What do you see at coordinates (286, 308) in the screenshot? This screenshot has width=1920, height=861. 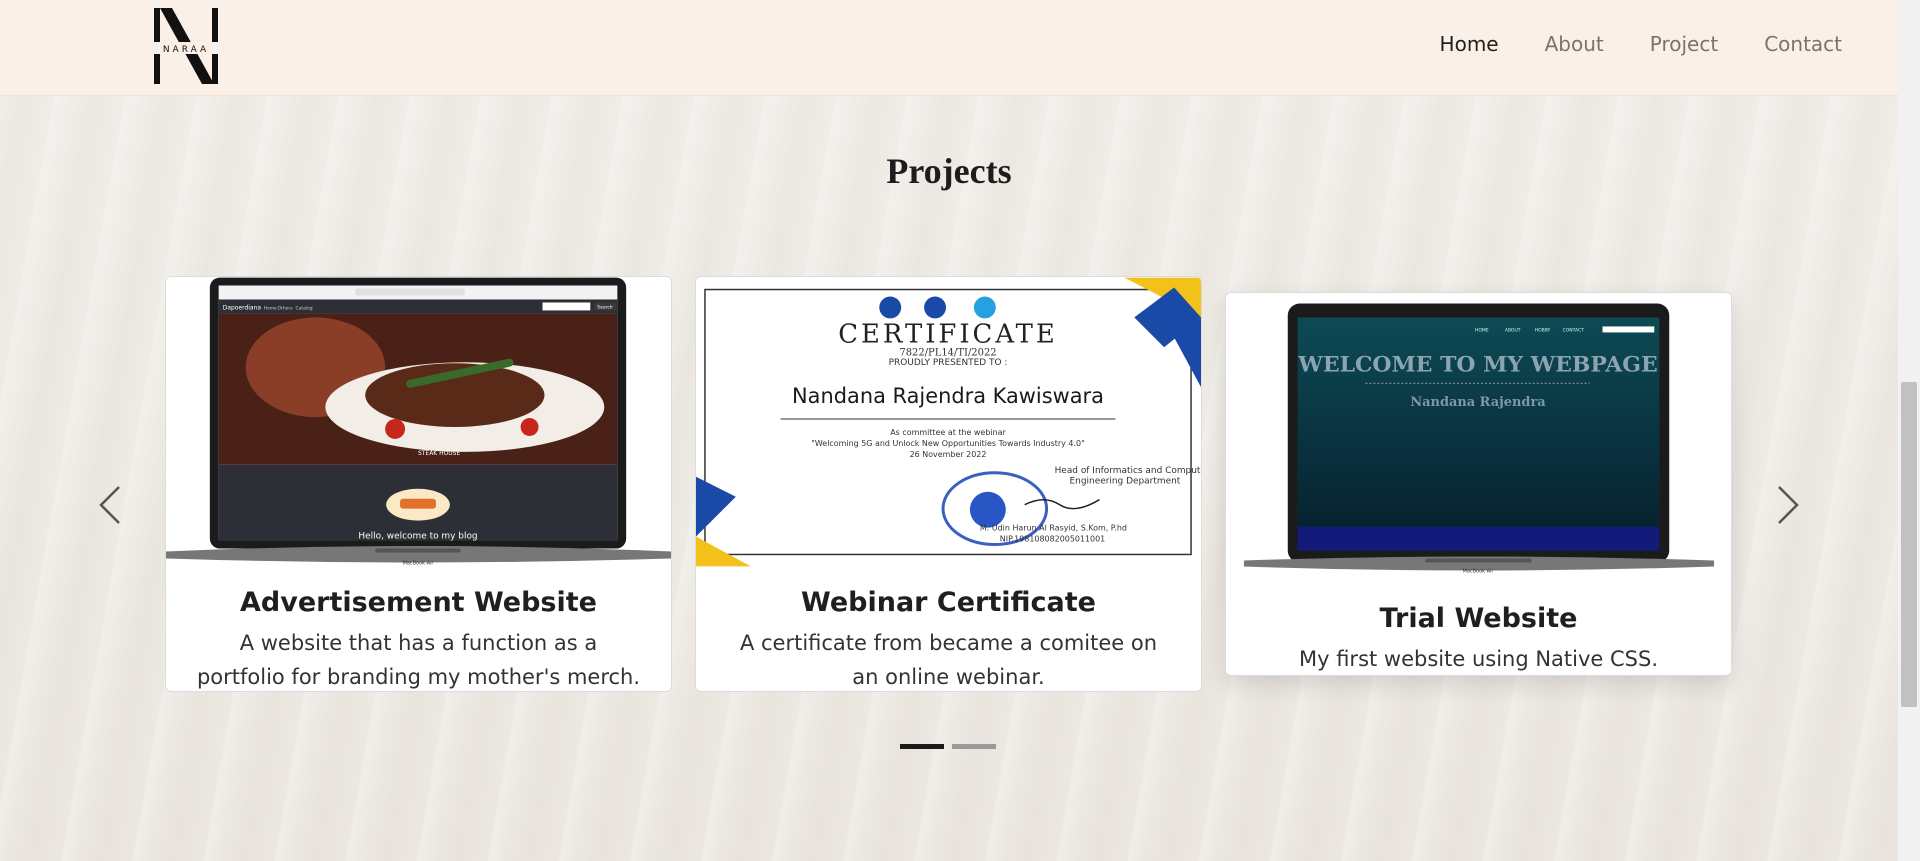 I see `screen-menu-2: Others` at bounding box center [286, 308].